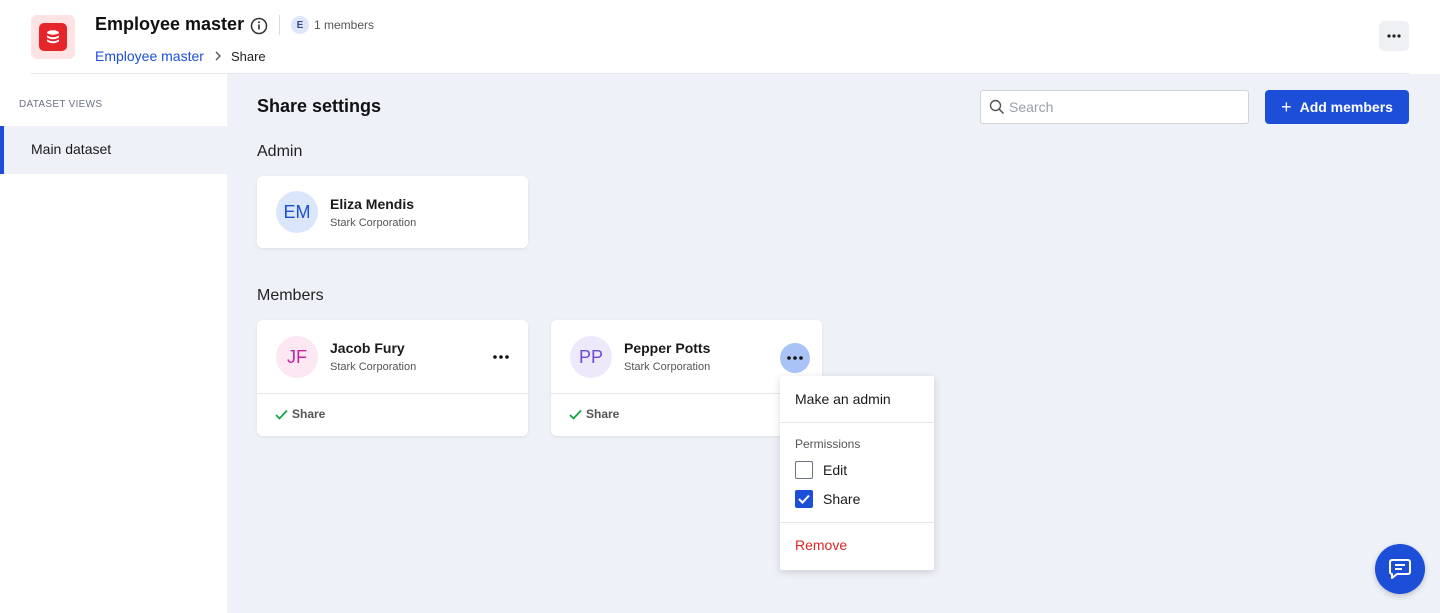 This screenshot has height=613, width=1440. I want to click on permissions-label: Permissions, so click(828, 444).